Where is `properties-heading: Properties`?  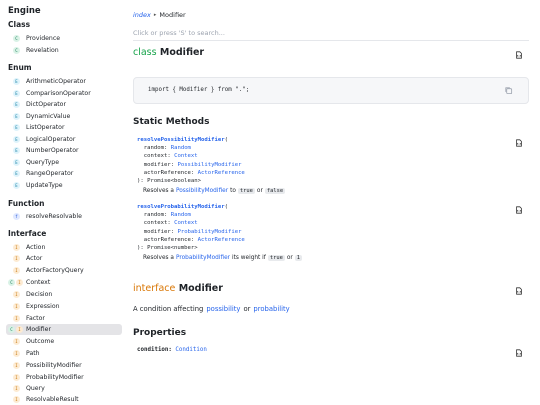
properties-heading: Properties is located at coordinates (160, 333).